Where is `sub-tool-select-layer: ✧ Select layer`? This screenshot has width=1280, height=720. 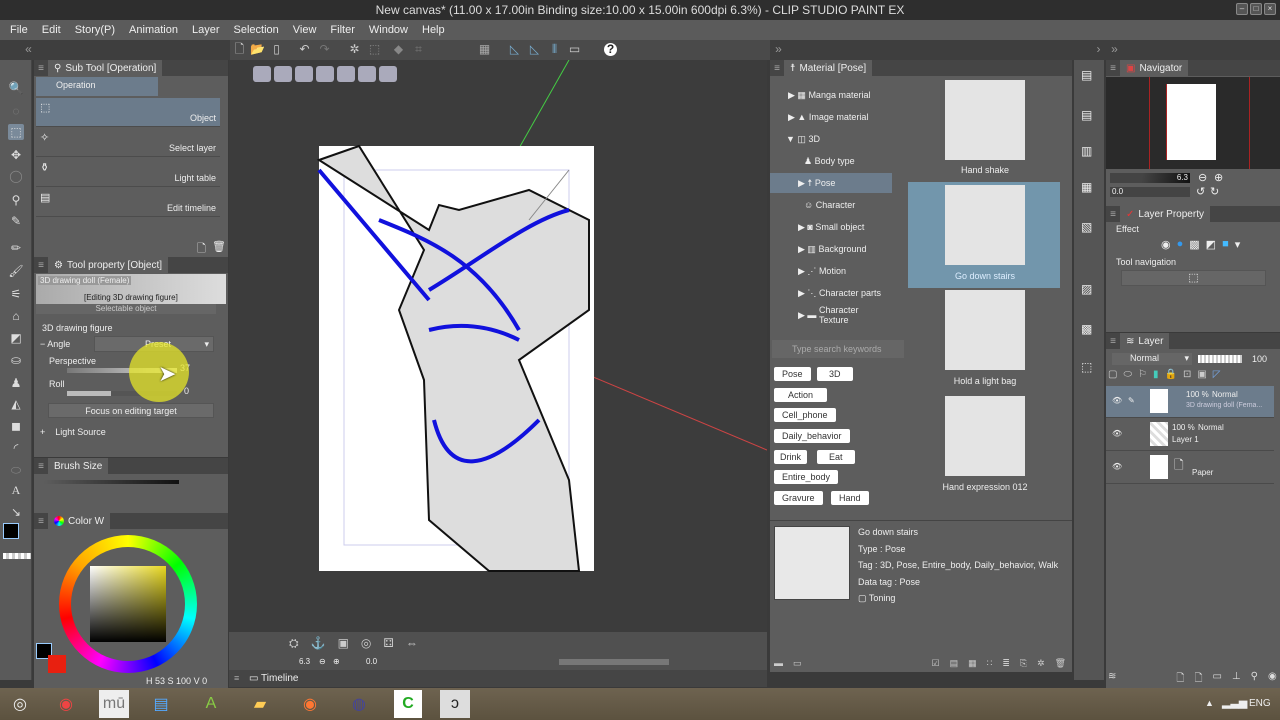 sub-tool-select-layer: ✧ Select layer is located at coordinates (128, 142).